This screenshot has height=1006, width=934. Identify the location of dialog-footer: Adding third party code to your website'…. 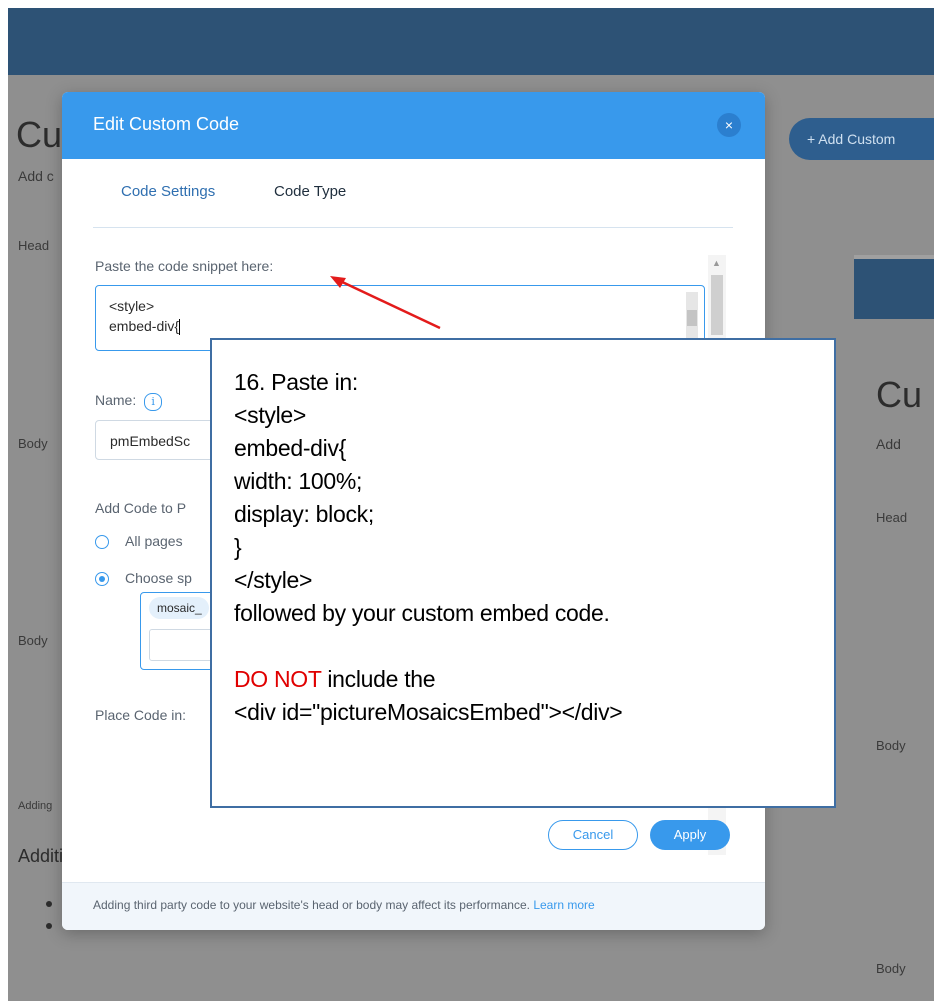
(413, 906).